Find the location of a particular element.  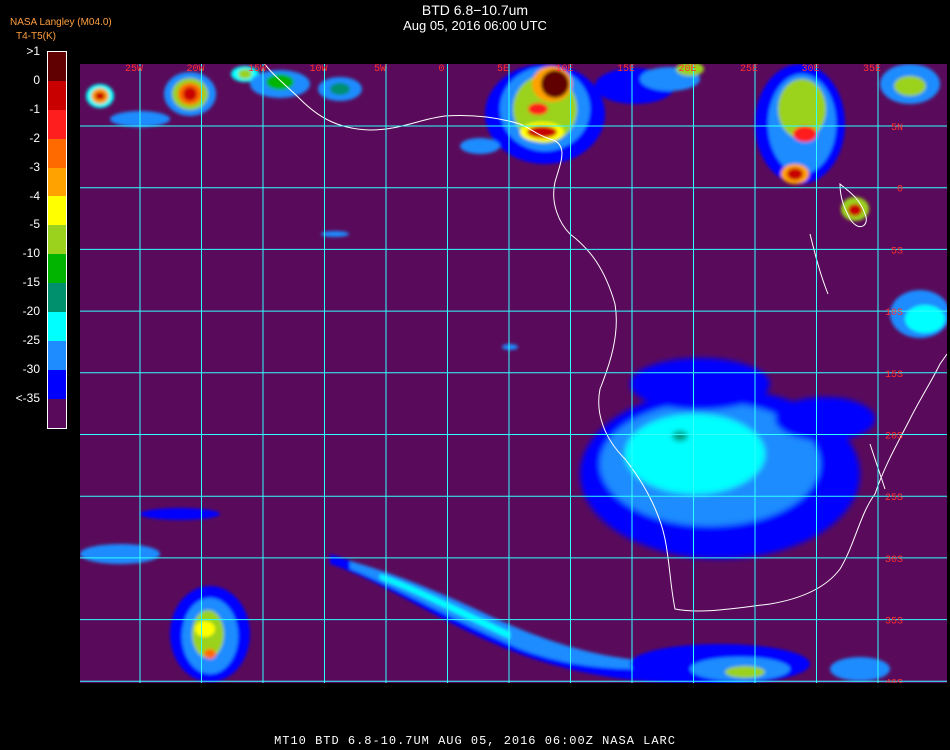

product-title: BTD 6.8−10.7um is located at coordinates (475, 10).